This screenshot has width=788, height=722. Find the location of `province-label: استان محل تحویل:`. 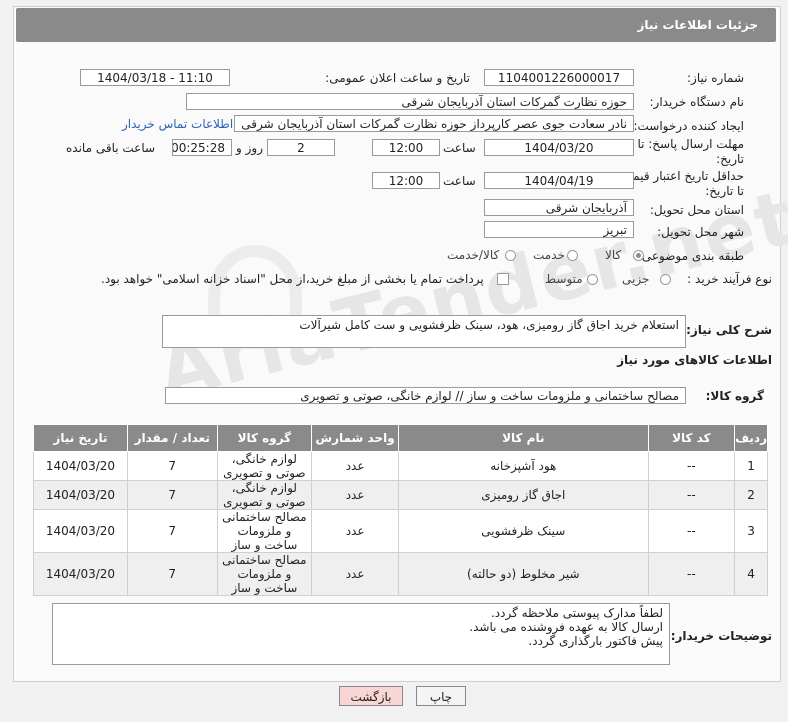

province-label: استان محل تحویل: is located at coordinates (696, 210).